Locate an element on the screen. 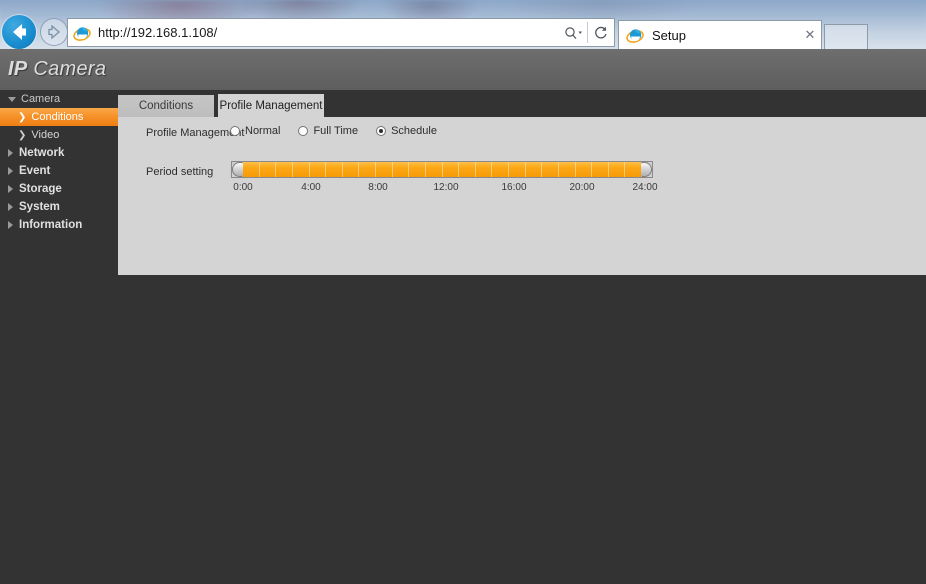 This screenshot has width=926, height=584. sidebar-item-label: Information is located at coordinates (51, 225).